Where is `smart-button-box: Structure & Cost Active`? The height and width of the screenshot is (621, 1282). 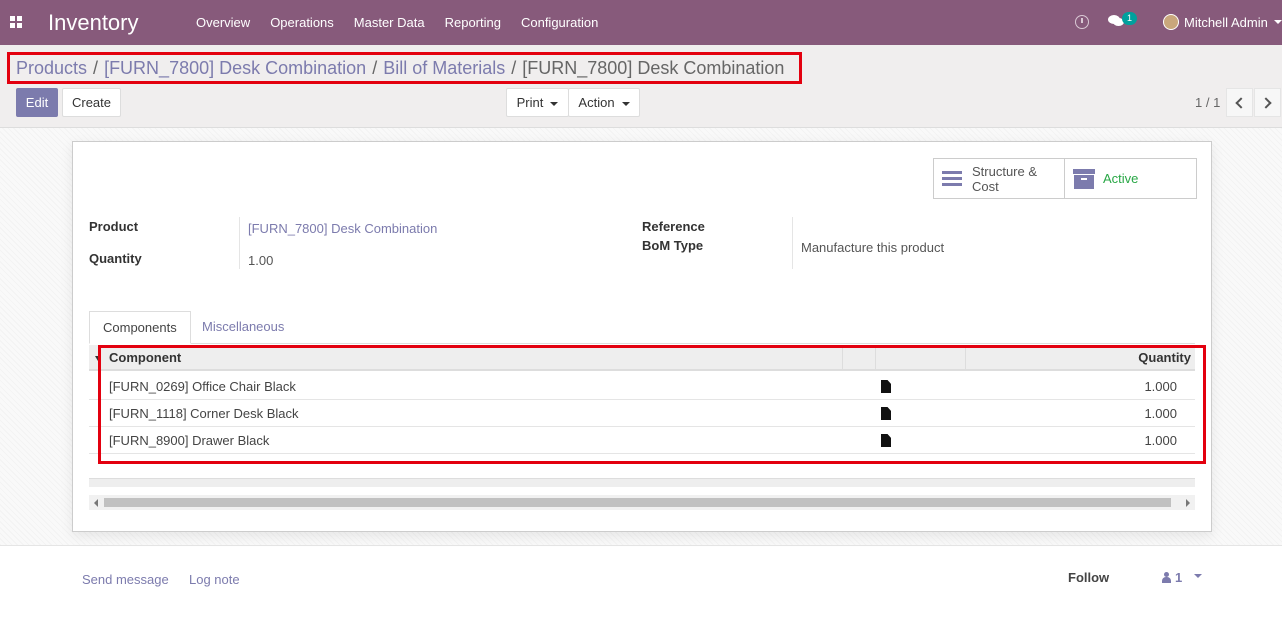
smart-button-box: Structure & Cost Active is located at coordinates (1065, 178).